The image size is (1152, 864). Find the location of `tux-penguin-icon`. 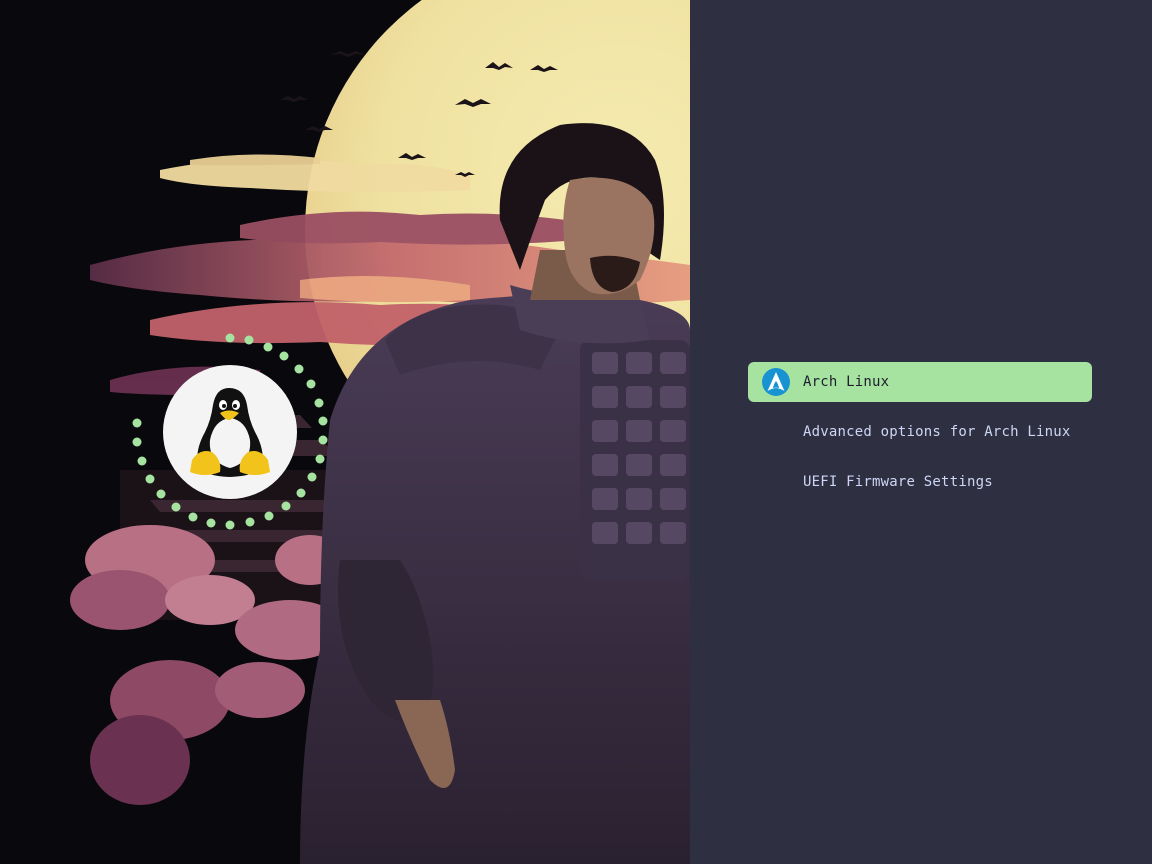

tux-penguin-icon is located at coordinates (230, 432).